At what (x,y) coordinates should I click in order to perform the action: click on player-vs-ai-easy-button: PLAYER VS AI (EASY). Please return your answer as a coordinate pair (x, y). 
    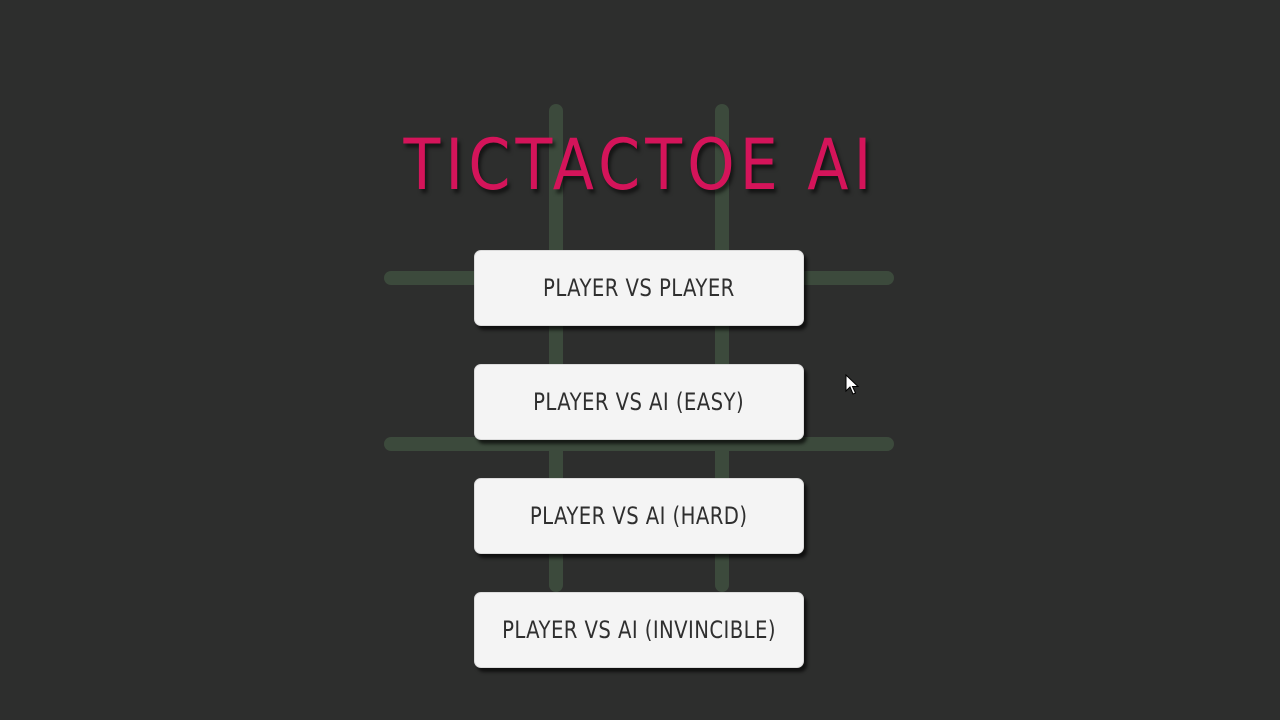
    Looking at the image, I should click on (639, 402).